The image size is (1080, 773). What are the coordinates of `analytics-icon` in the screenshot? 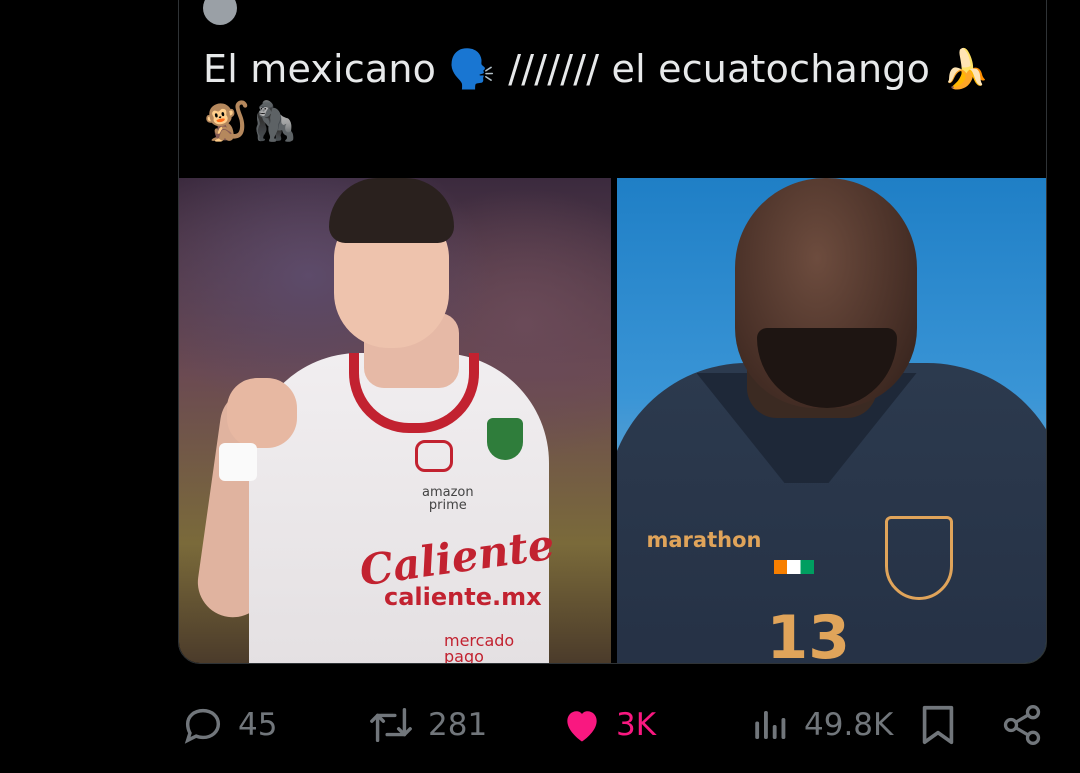 It's located at (771, 725).